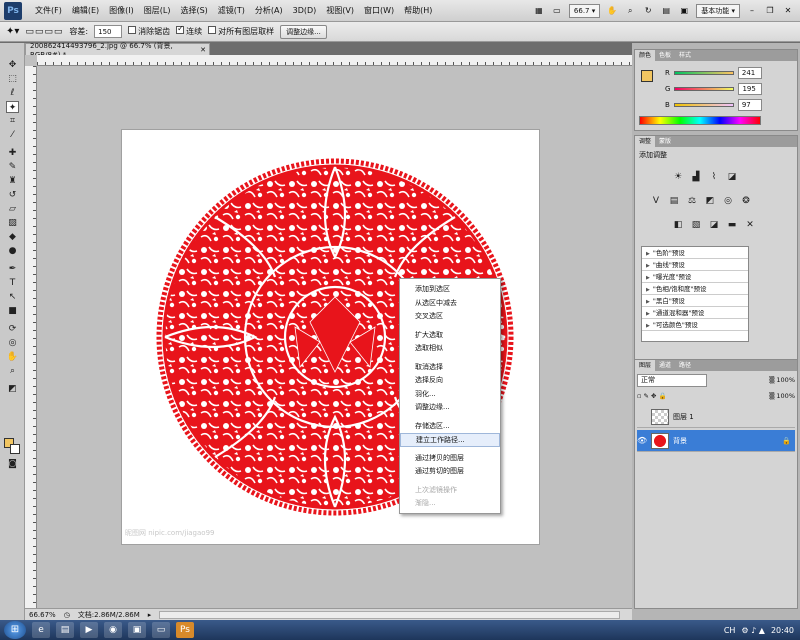 This screenshot has height=640, width=800. I want to click on gradient-map-icon: ▬, so click(732, 225).